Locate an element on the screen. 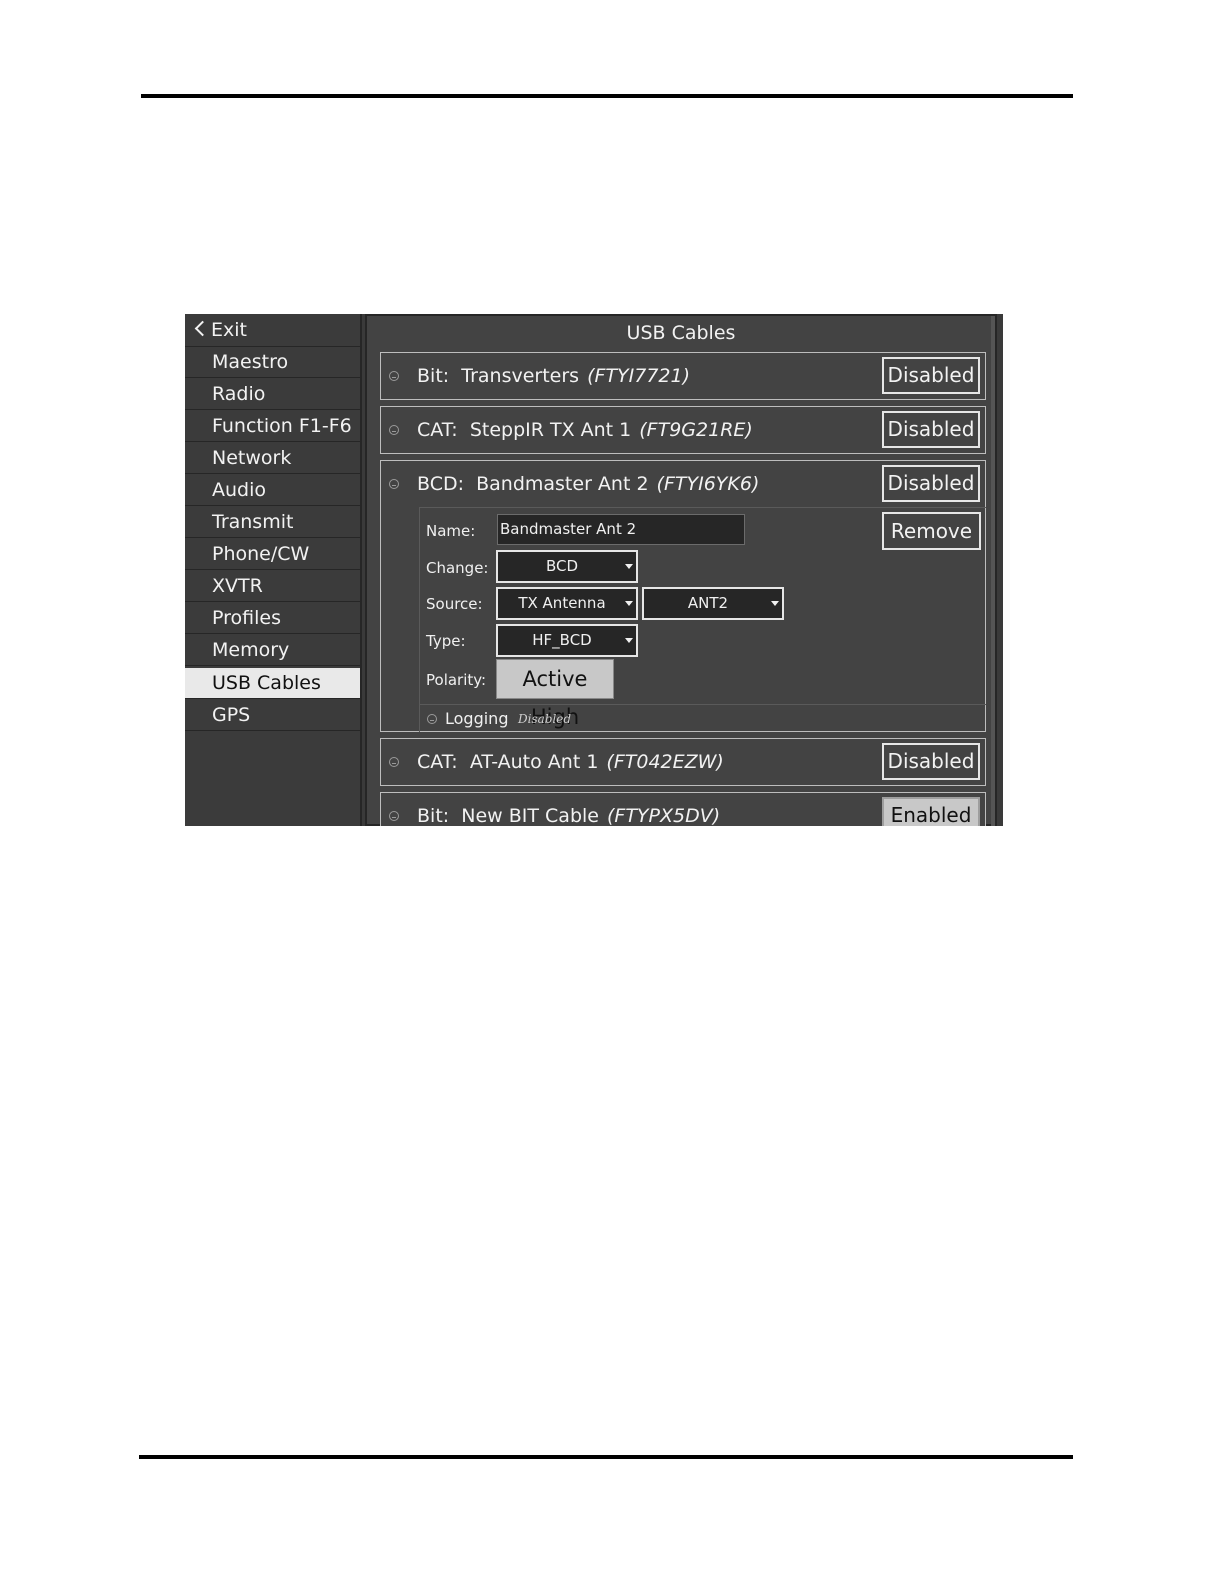  cable-serial: (FT9G21RE) is located at coordinates (696, 430).